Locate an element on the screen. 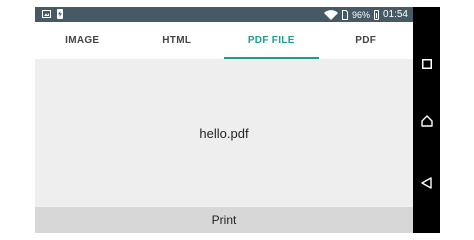 The height and width of the screenshot is (240, 474). print-button: Print is located at coordinates (224, 220).